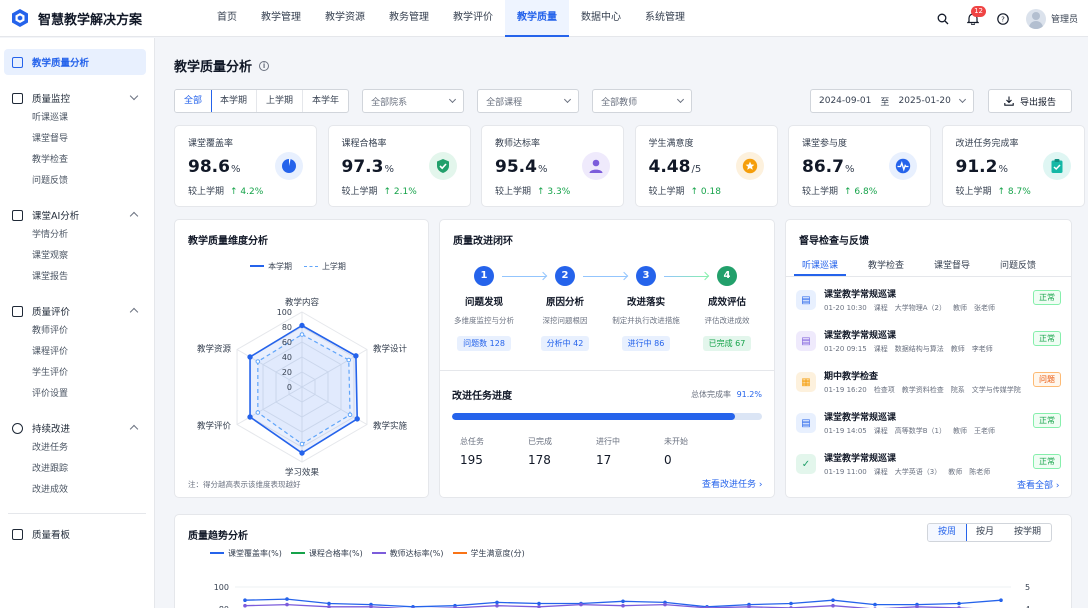 The image size is (1088, 608). I want to click on kpi-card: 课程合格率 97.3% 较上学期 ↑ 2.1%, so click(399, 166).